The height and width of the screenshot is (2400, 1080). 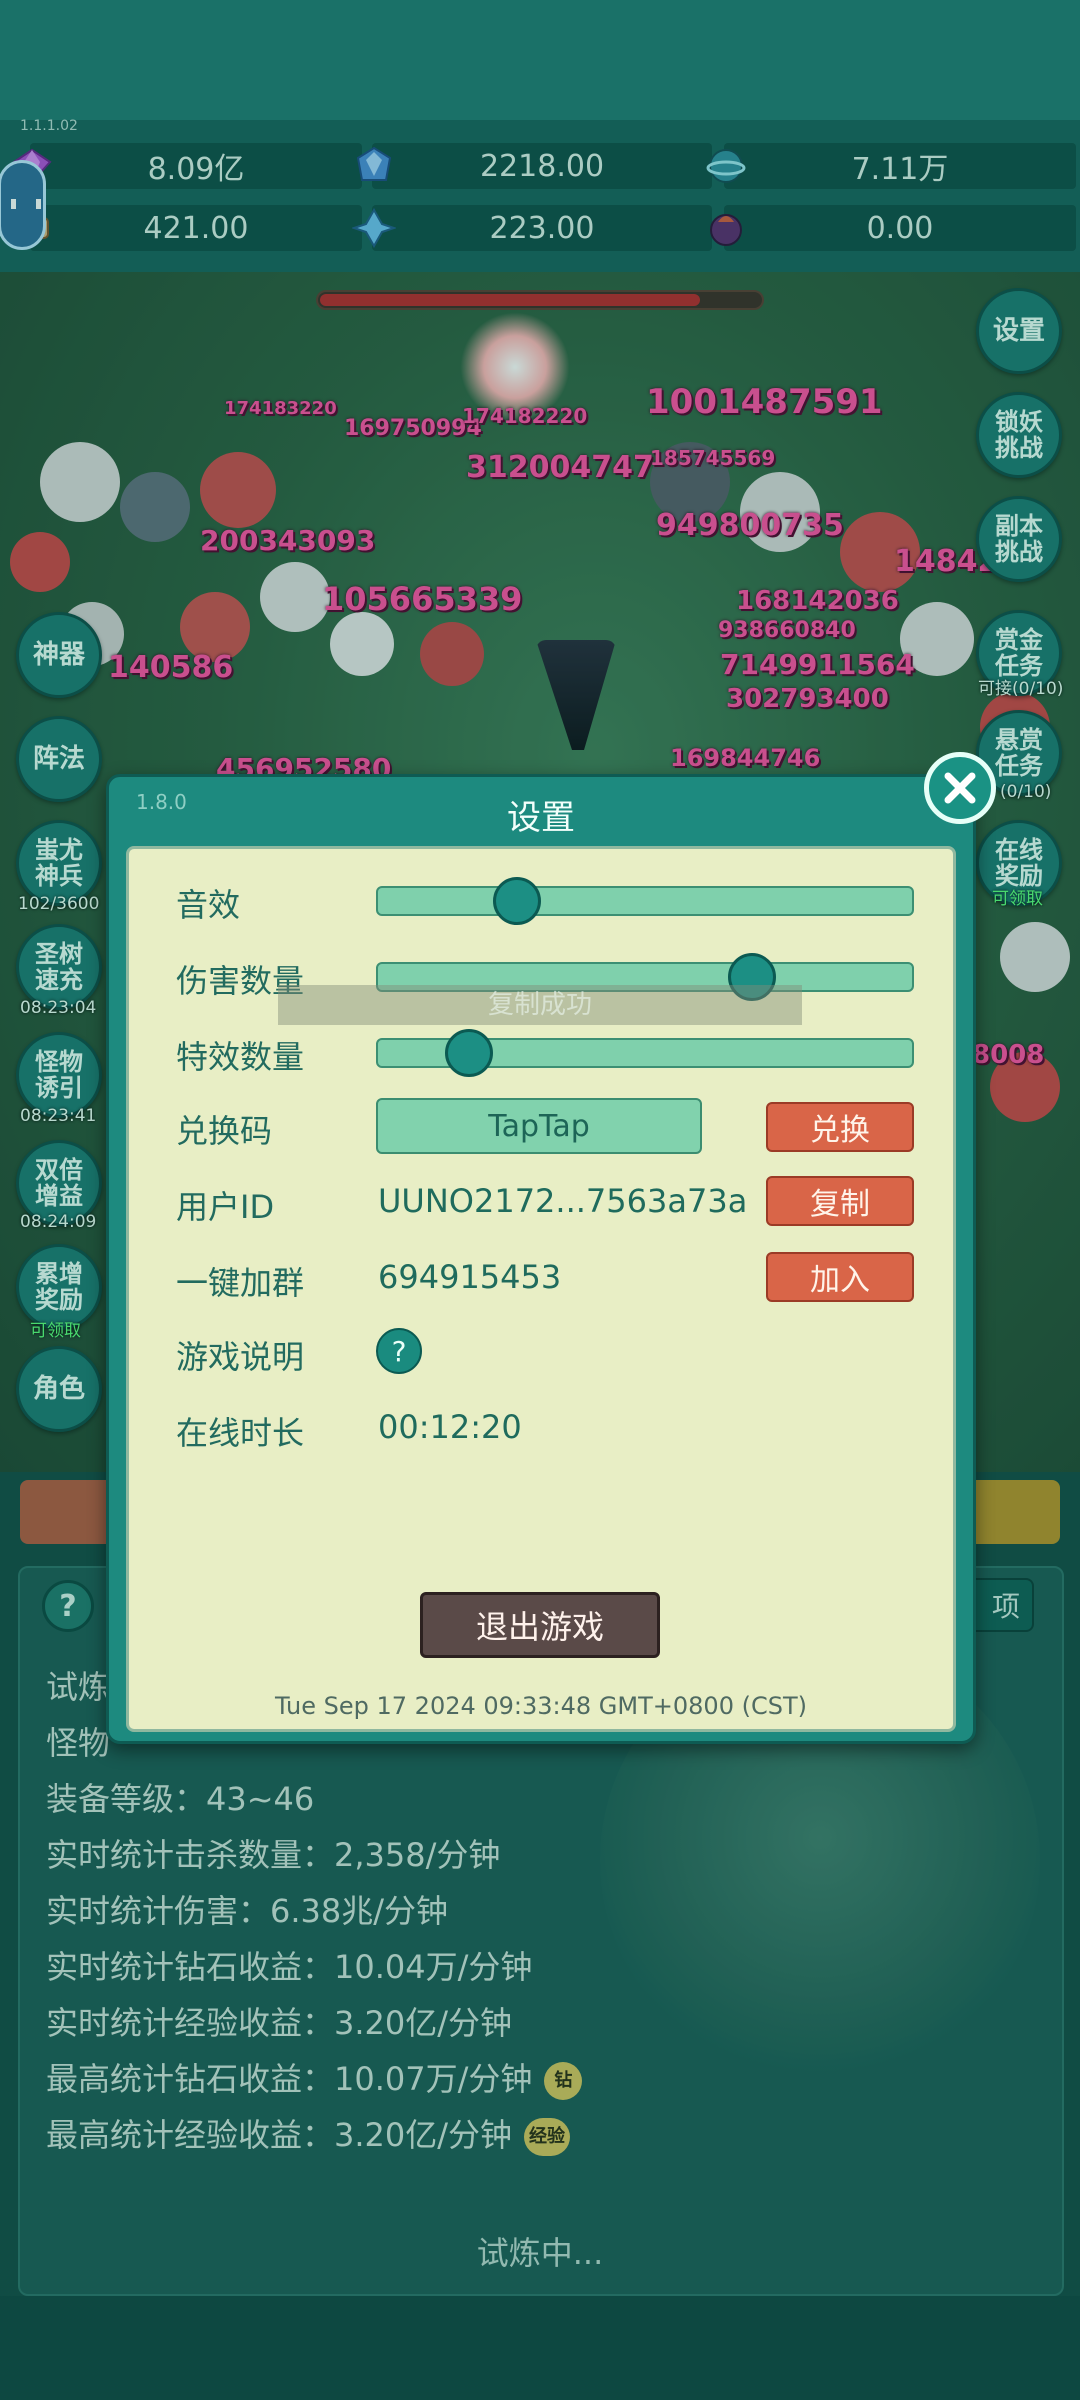 I want to click on join-group-label: 一键加群, so click(x=240, y=1283).